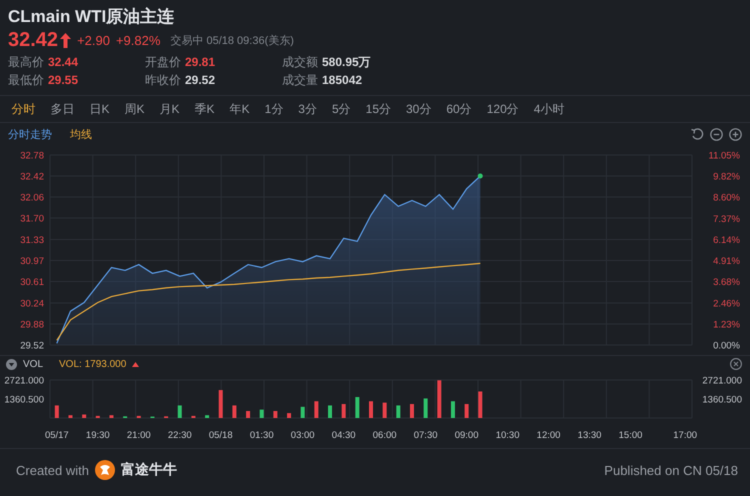 Image resolution: width=750 pixels, height=496 pixels. I want to click on brand-logo-icon, so click(104, 470).